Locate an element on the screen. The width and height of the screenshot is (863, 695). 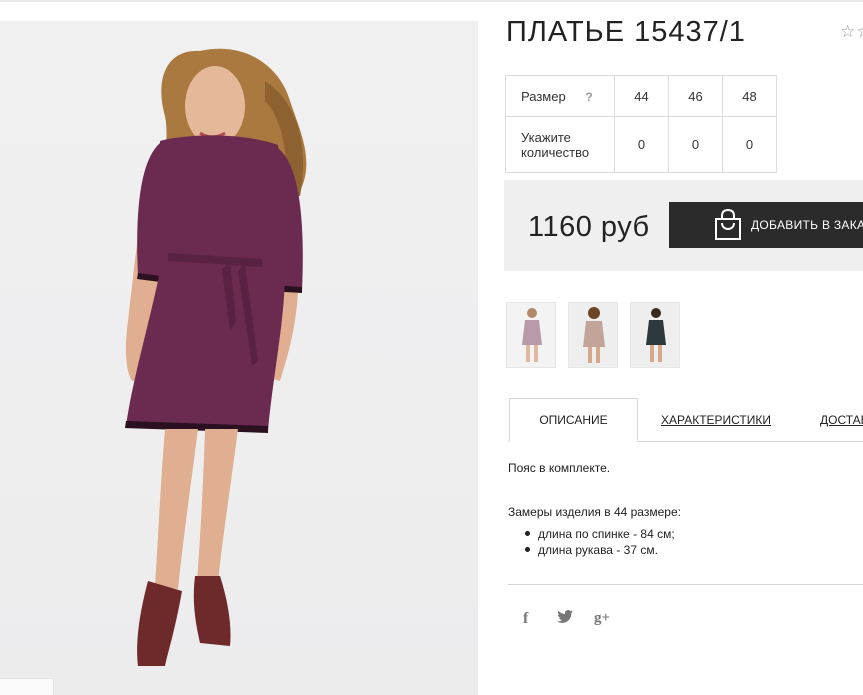
tab-delivery: ДОСТАВКА is located at coordinates (841, 420).